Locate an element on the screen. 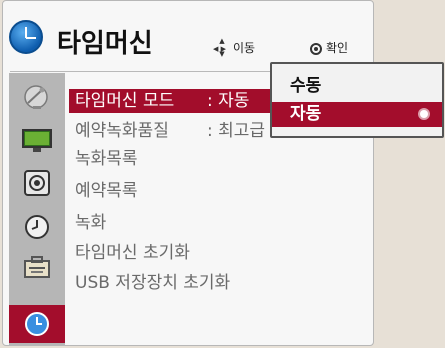 The width and height of the screenshot is (445, 348). sidebar-item-satellite is located at coordinates (37, 97).